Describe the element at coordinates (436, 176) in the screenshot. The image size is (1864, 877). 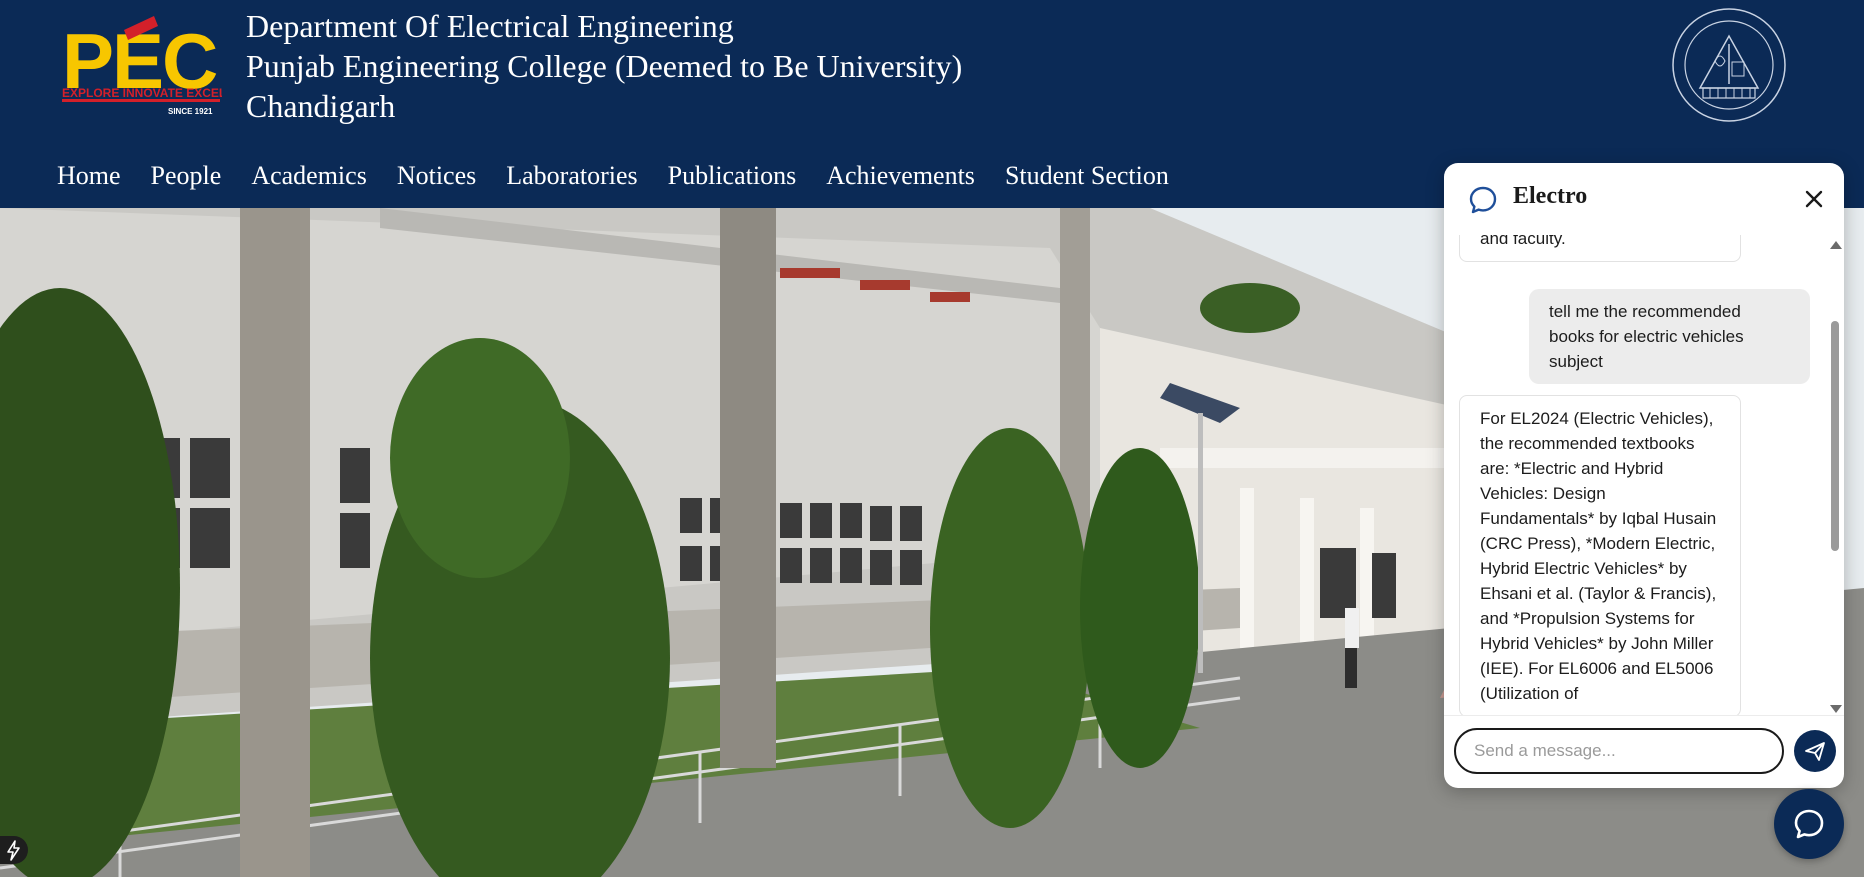
I see `nav-notices: Notices` at that location.